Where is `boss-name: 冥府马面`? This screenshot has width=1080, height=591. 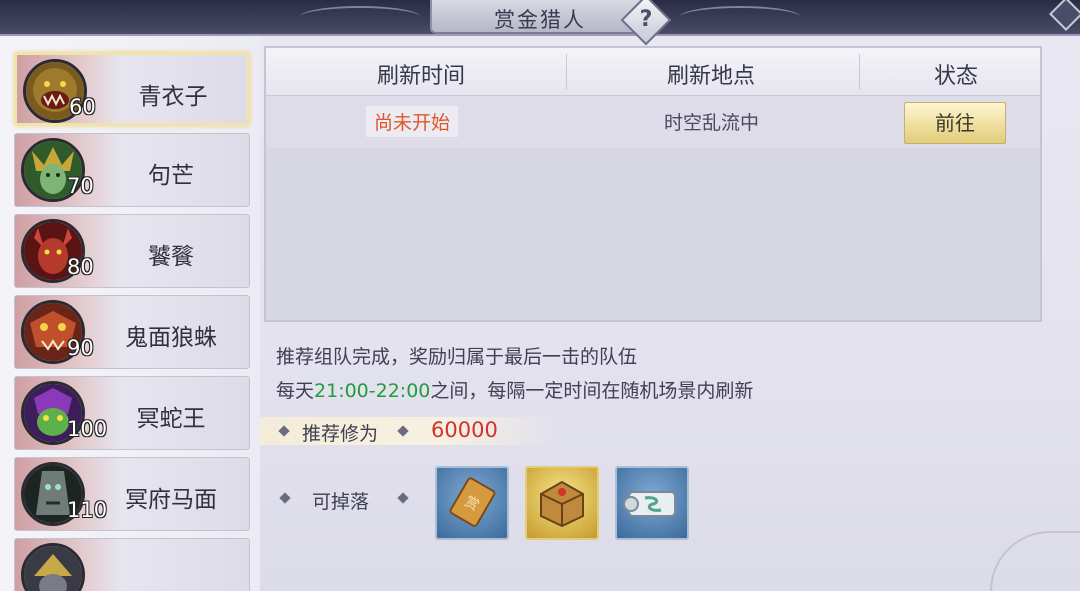
boss-name: 冥府马面 is located at coordinates (171, 500).